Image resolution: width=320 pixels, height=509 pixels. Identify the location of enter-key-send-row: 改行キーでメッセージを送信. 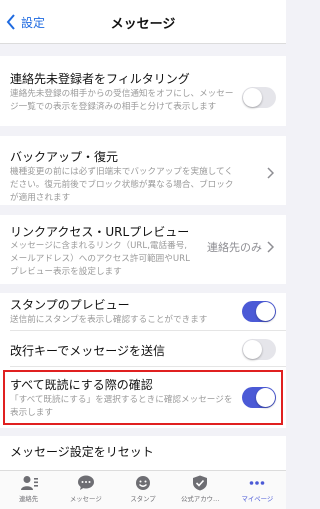
(143, 349).